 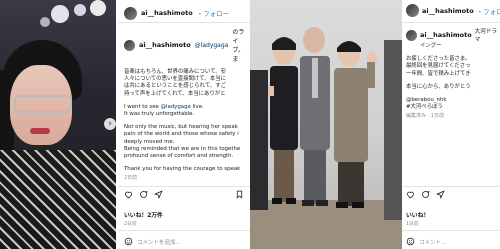 What do you see at coordinates (486, 36) in the screenshot?
I see `caption-top: 大河ドラマ` at bounding box center [486, 36].